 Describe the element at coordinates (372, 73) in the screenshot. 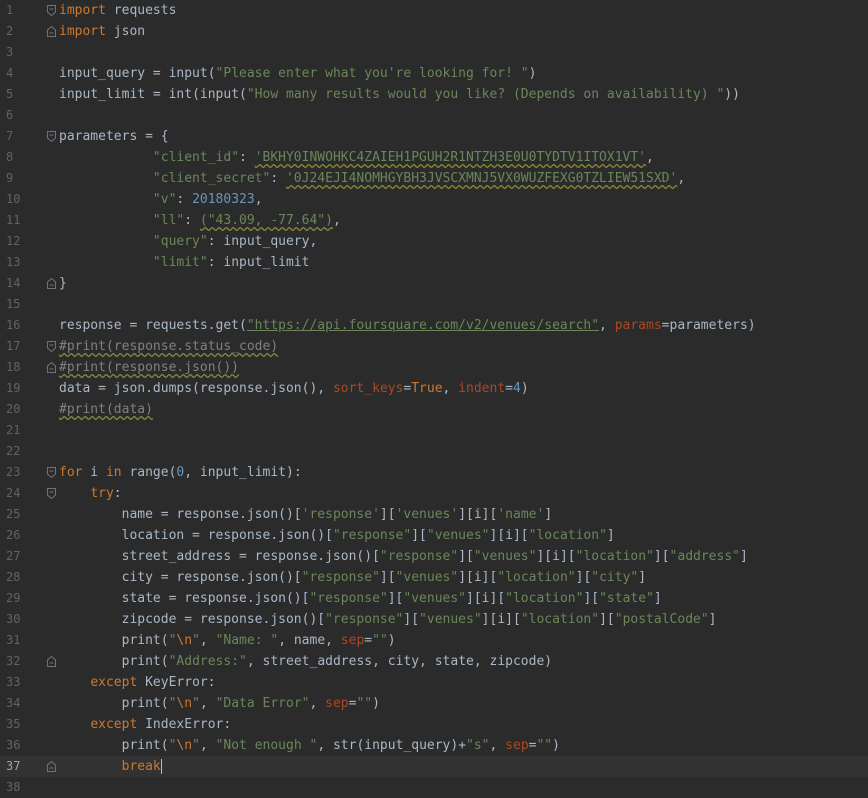

I see `code-token: "Please enter what you're looking for! "` at that location.